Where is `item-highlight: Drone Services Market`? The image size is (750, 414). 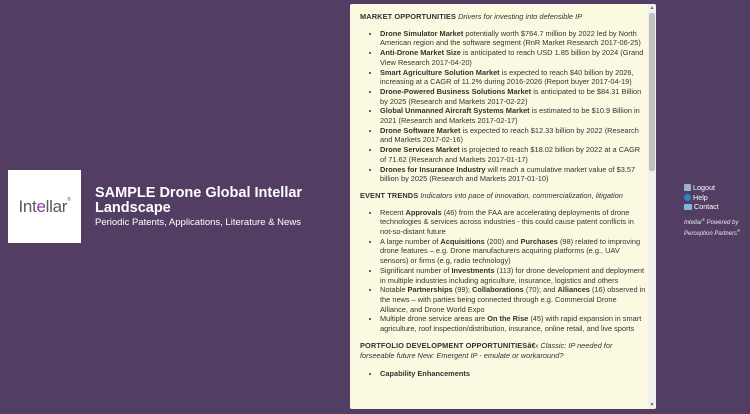
item-highlight: Drone Services Market is located at coordinates (420, 150).